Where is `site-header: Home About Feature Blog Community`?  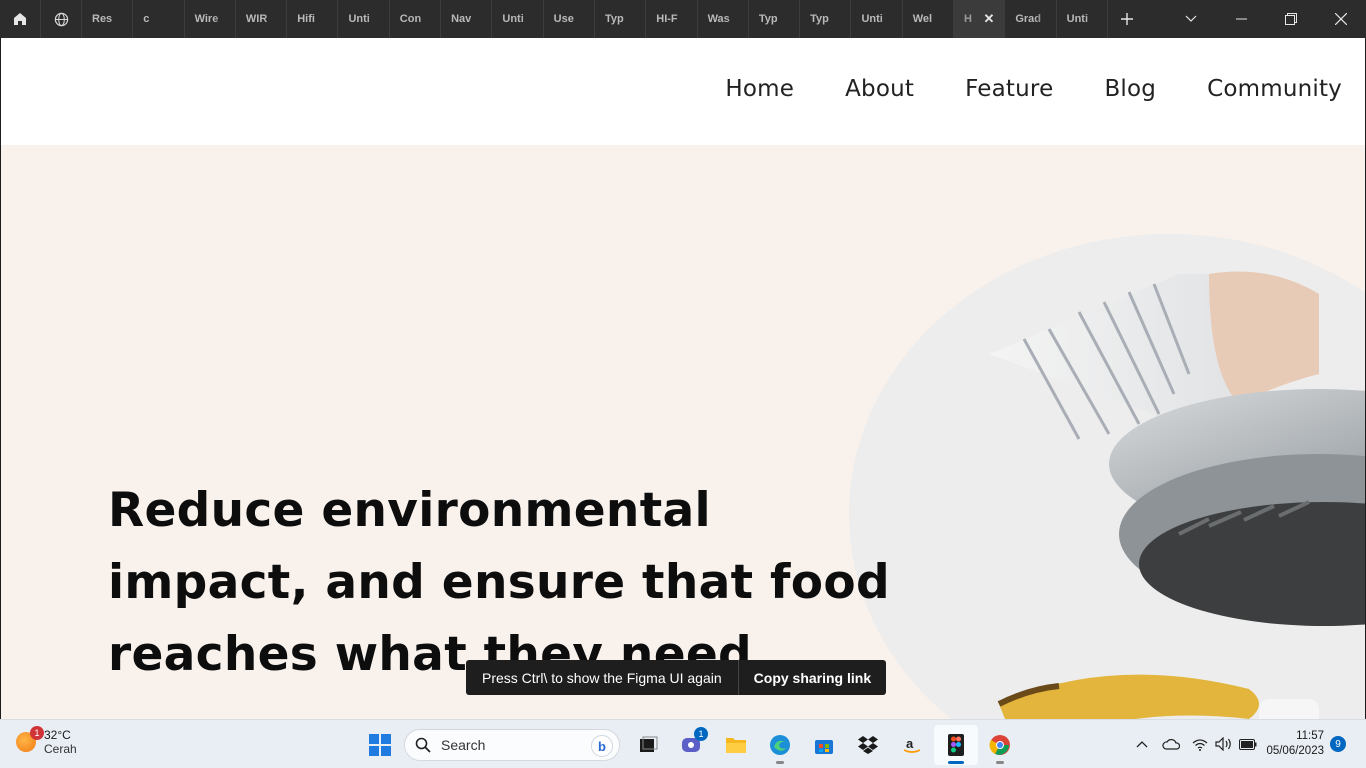
site-header: Home About Feature Blog Community is located at coordinates (683, 91).